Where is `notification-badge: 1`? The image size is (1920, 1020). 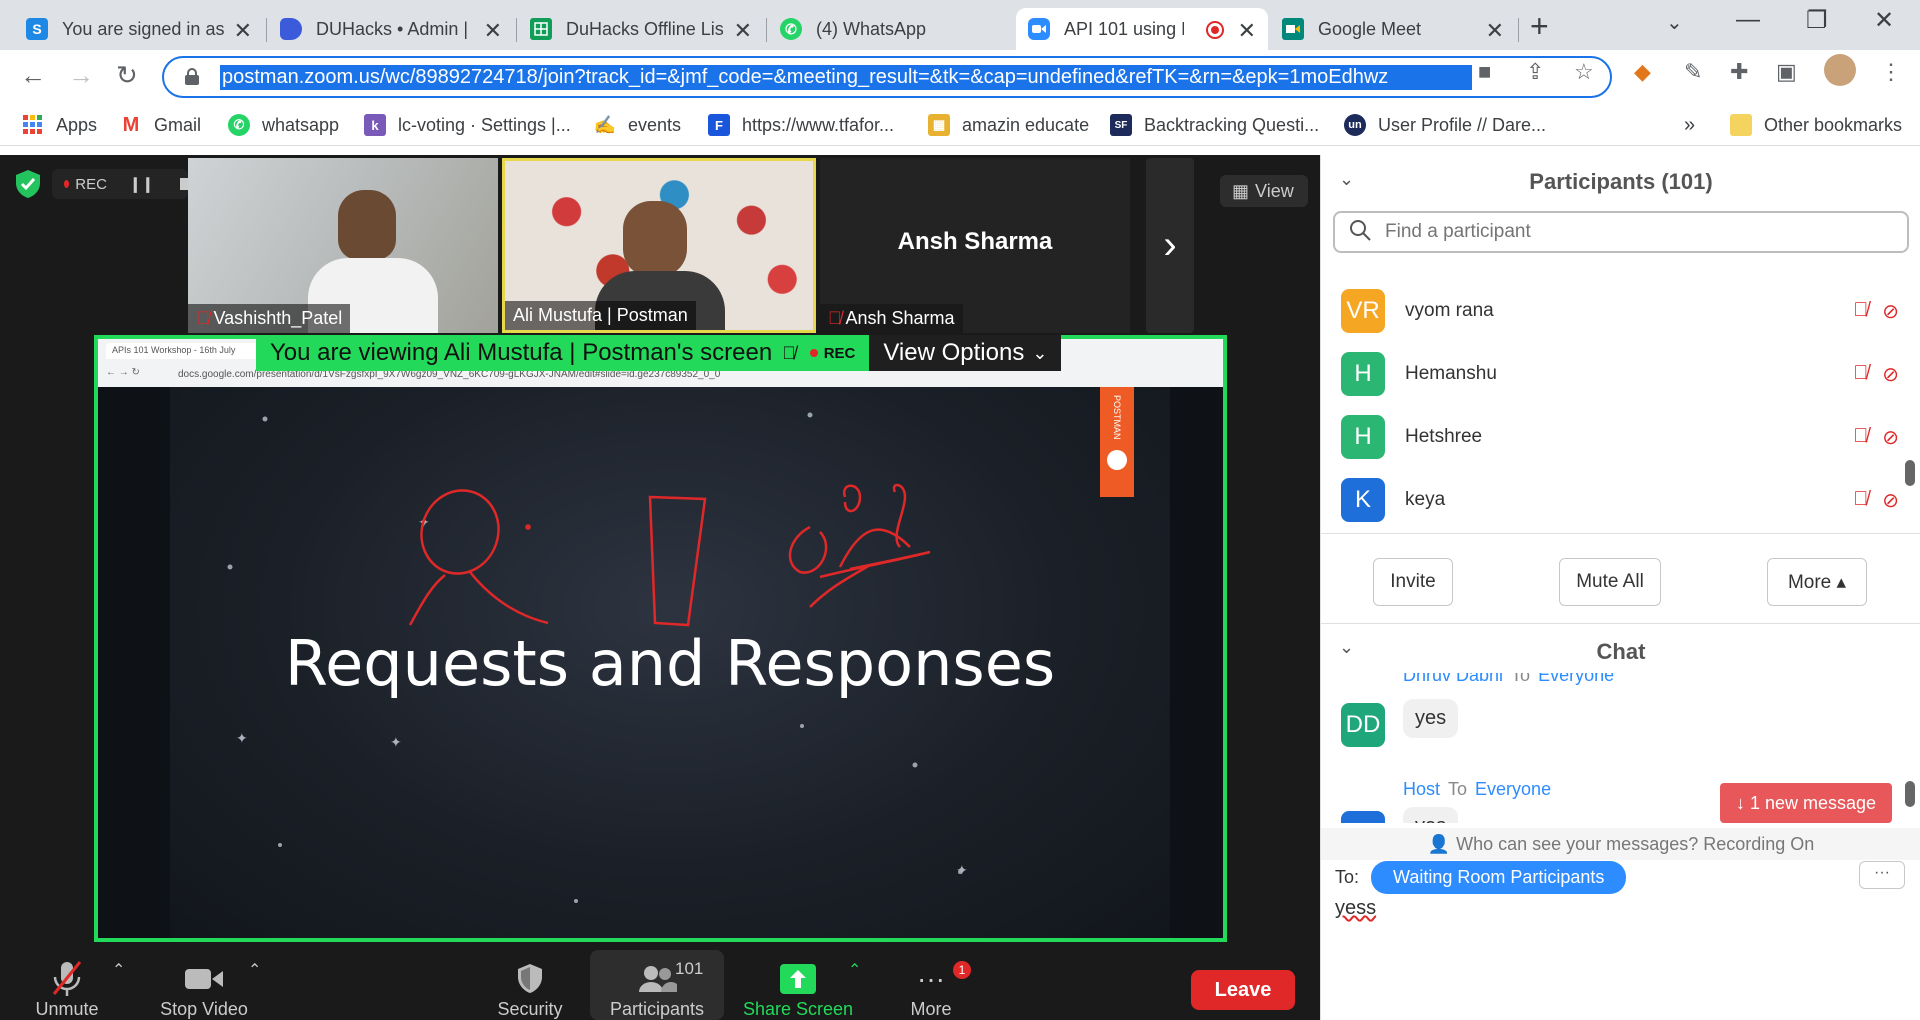
notification-badge: 1 is located at coordinates (962, 970).